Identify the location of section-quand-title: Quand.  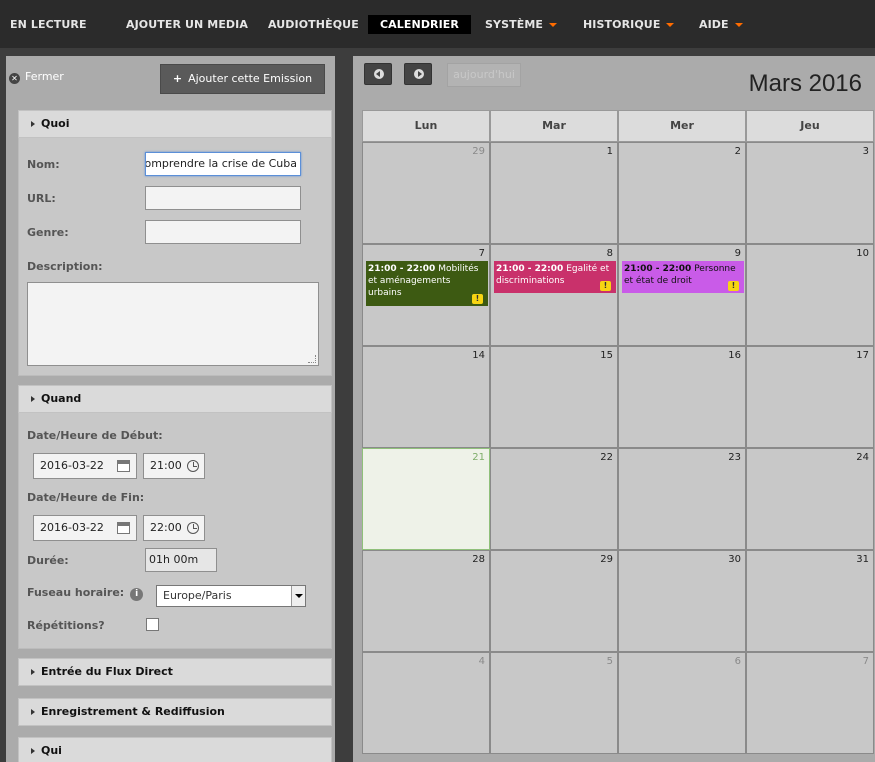
(61, 398).